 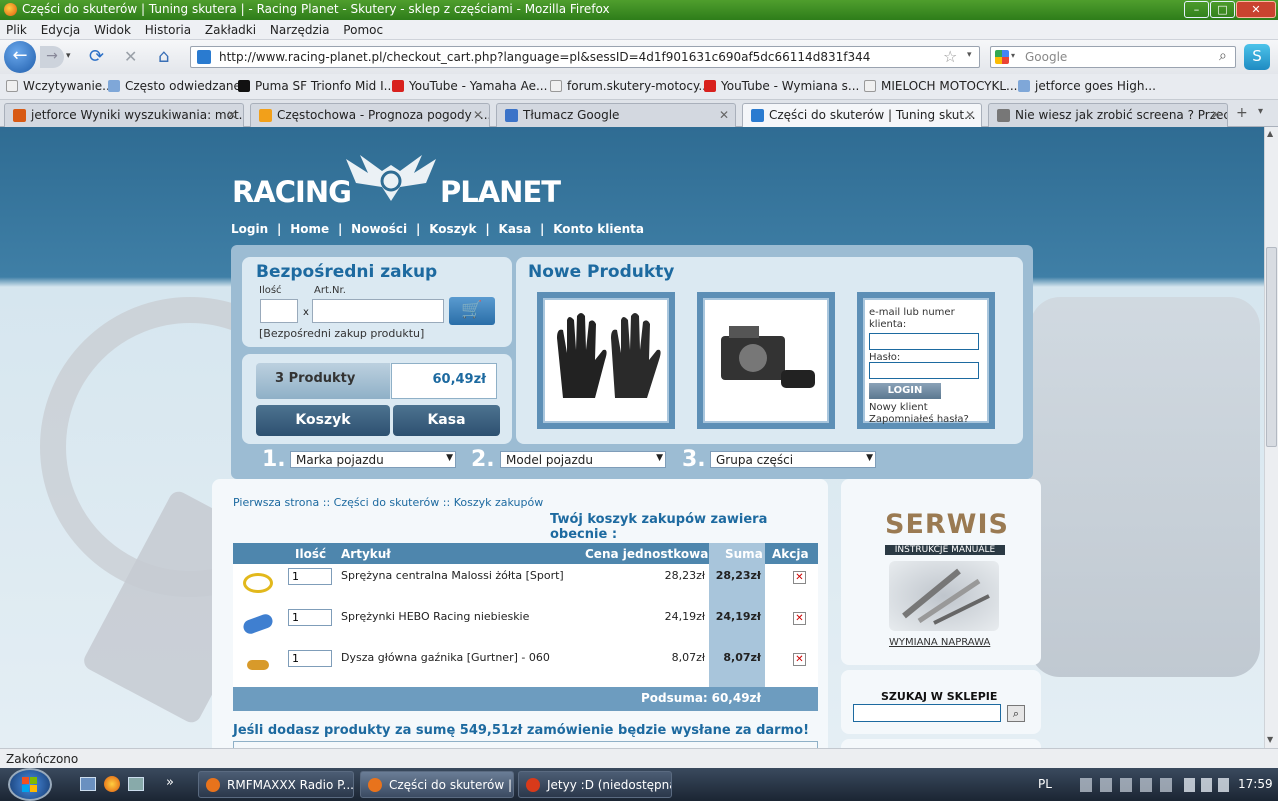 What do you see at coordinates (249, 229) in the screenshot?
I see `nav-login: Login` at bounding box center [249, 229].